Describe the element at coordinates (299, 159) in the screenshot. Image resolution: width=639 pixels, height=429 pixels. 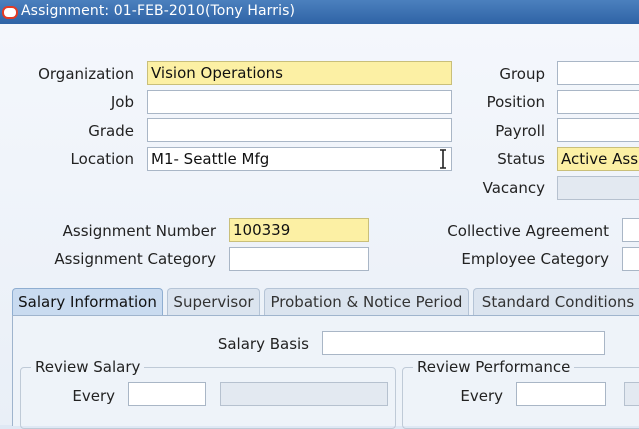
I see `location-field: M1- Seattle Mfg` at that location.